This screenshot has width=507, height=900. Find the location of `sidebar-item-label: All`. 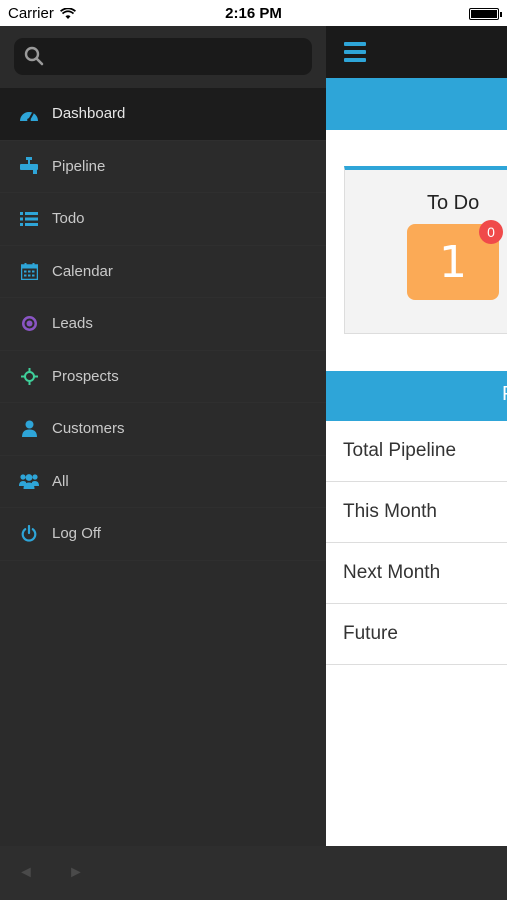

sidebar-item-label: All is located at coordinates (60, 481).